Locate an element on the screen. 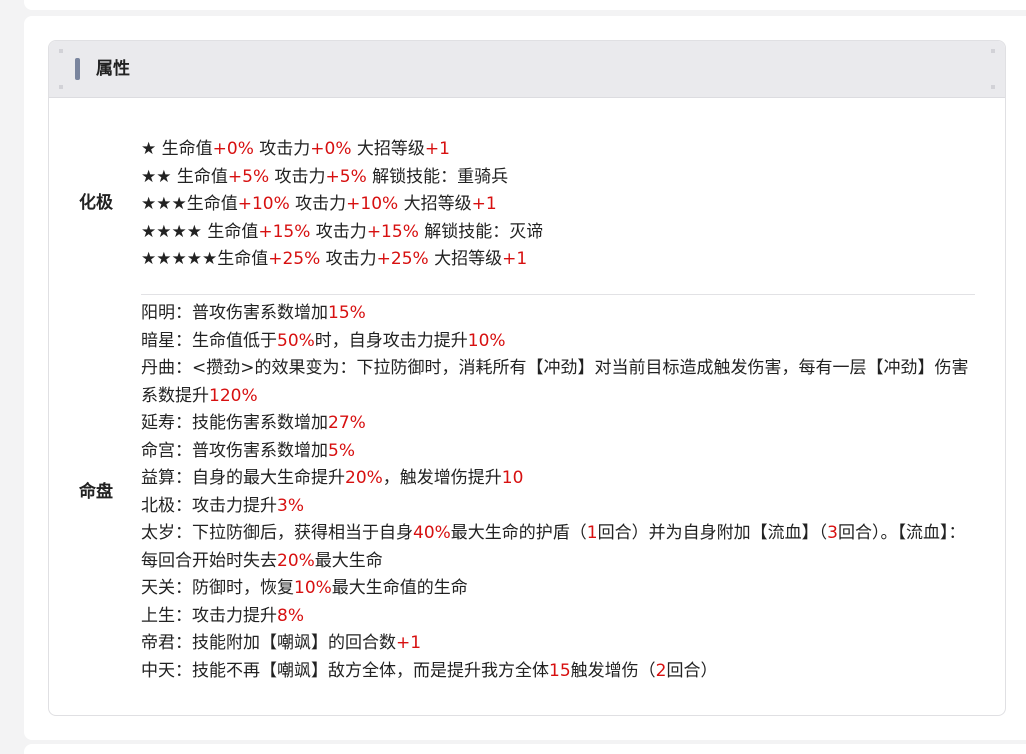  attribute-line: 阳明：普攻伤害系数增加15% is located at coordinates (558, 314).